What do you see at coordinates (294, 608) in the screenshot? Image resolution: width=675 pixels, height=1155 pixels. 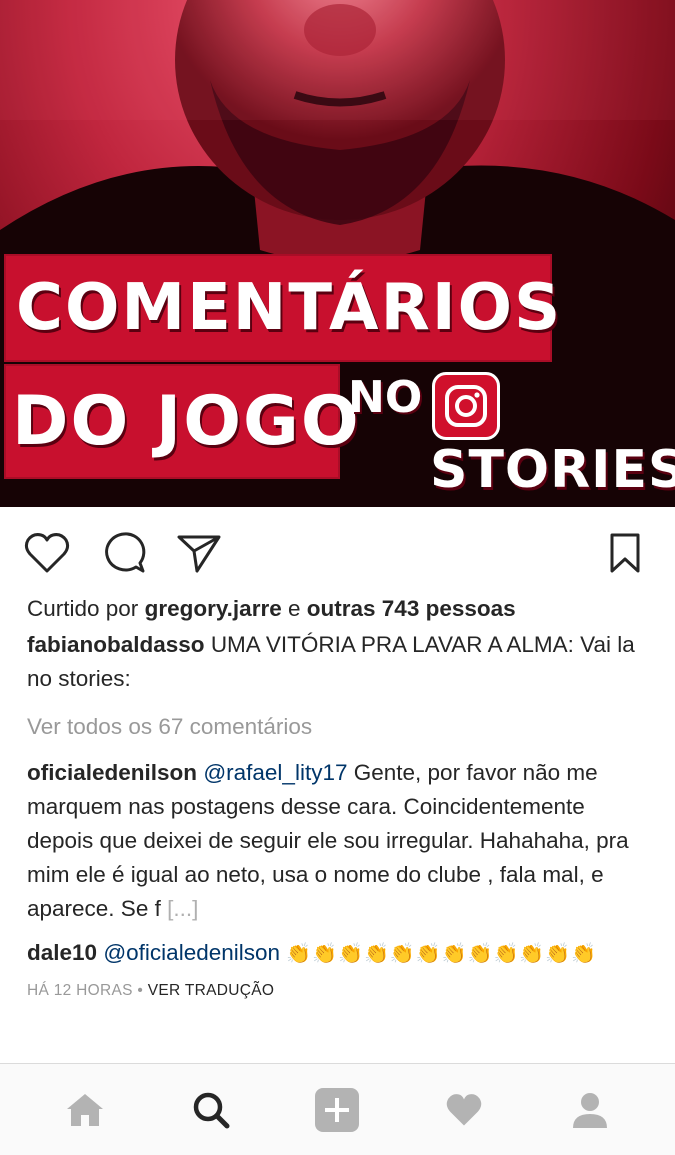 I see `likes-connector: e` at bounding box center [294, 608].